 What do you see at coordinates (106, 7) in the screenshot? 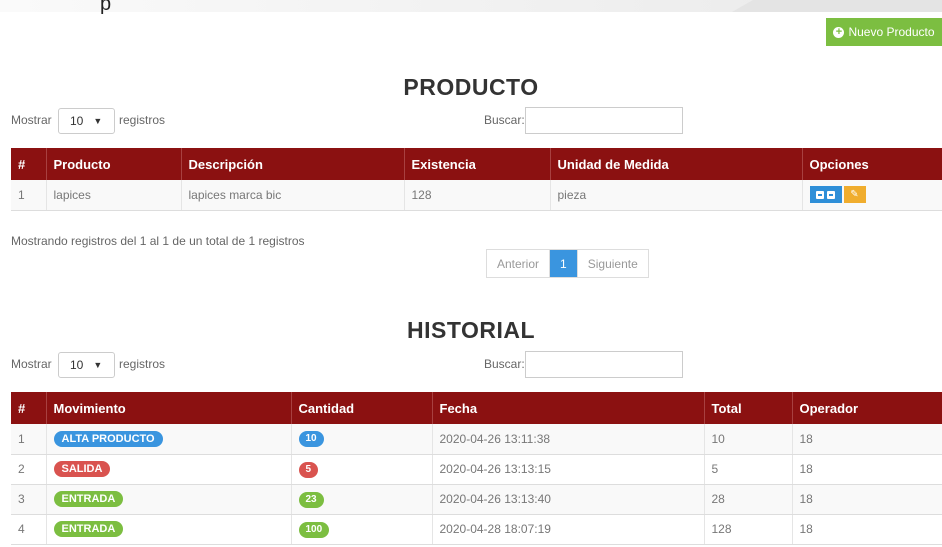
I see `partial-header-text: p` at bounding box center [106, 7].